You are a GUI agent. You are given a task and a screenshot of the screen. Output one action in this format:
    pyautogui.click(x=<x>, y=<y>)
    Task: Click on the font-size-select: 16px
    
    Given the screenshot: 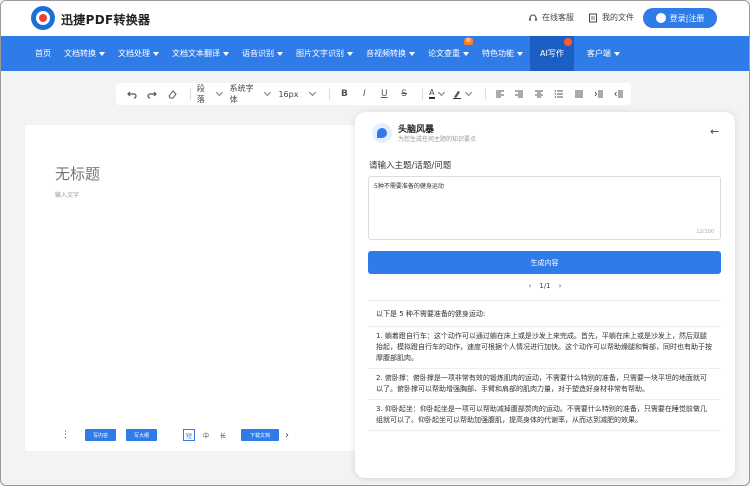 What is the action you would take?
    pyautogui.click(x=297, y=93)
    